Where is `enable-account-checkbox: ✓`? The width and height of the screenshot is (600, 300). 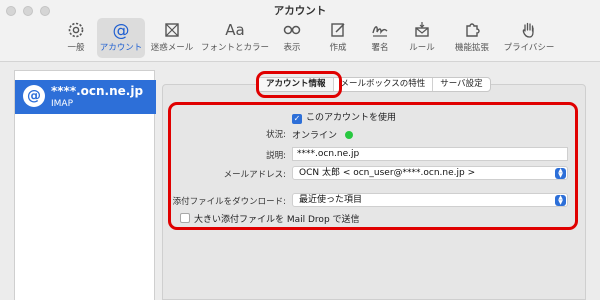 enable-account-checkbox: ✓ is located at coordinates (297, 119).